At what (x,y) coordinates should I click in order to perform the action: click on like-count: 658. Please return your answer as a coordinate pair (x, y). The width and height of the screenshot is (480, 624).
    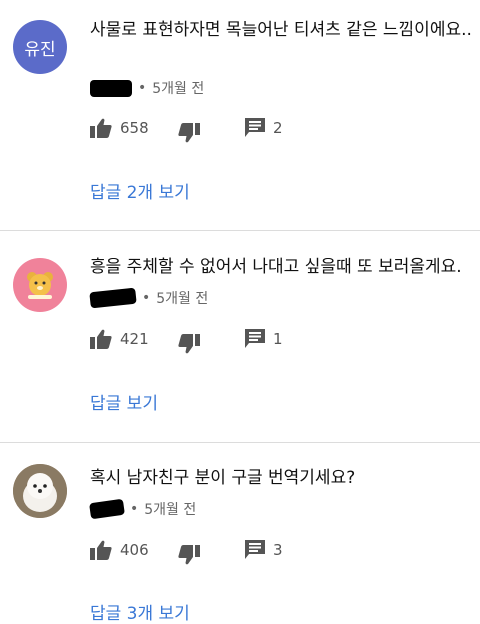
    Looking at the image, I should click on (134, 128).